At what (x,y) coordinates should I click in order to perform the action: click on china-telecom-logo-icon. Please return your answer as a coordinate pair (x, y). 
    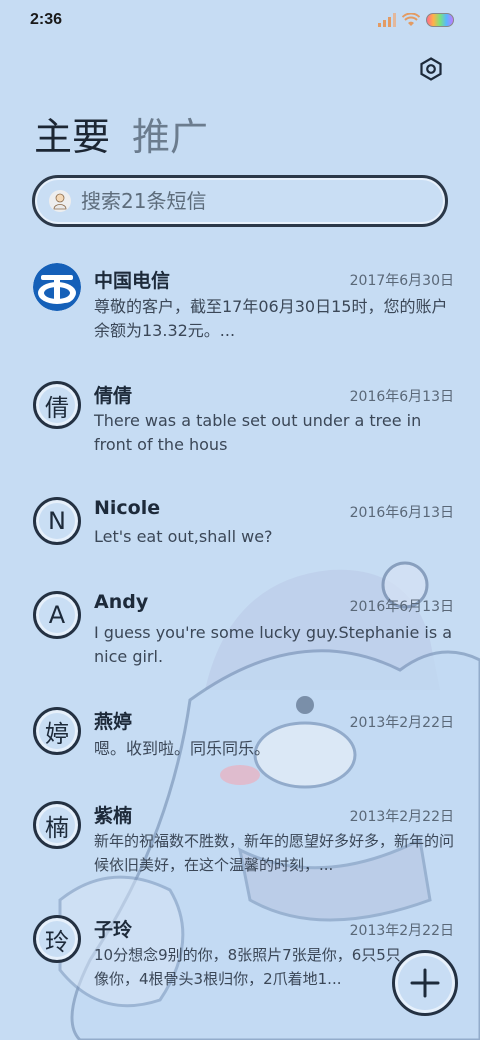
    Looking at the image, I should click on (57, 287).